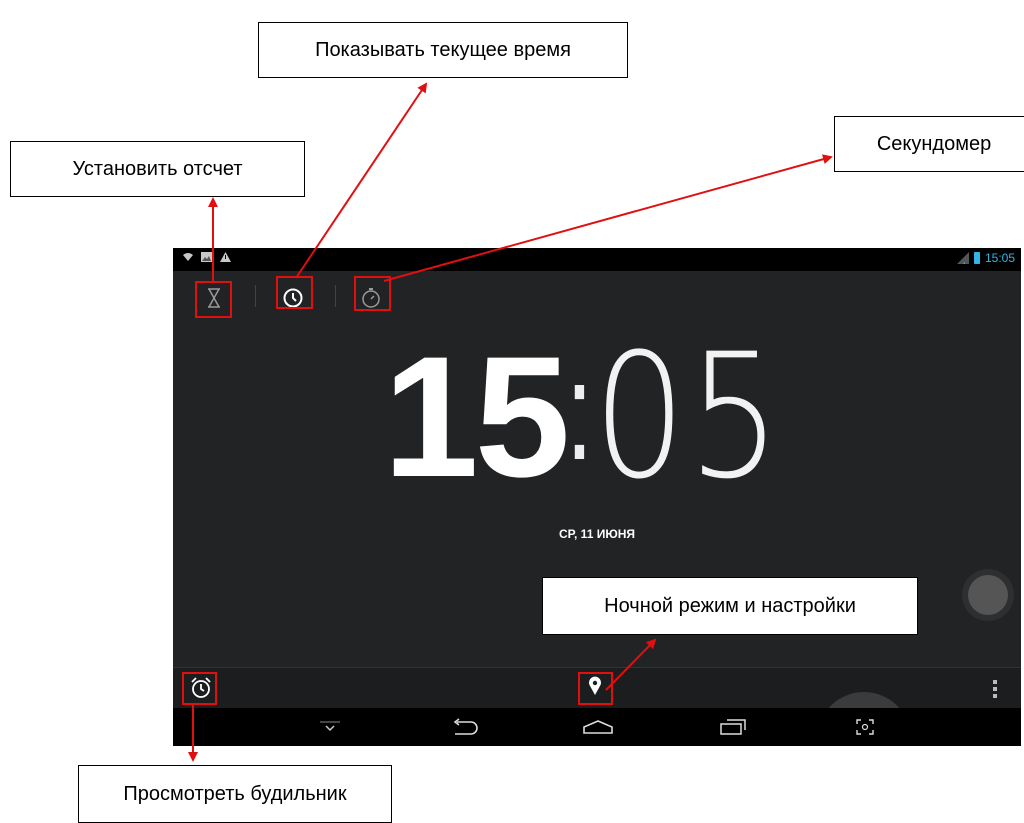  I want to click on callout-timer: Установить отсчет, so click(157, 169).